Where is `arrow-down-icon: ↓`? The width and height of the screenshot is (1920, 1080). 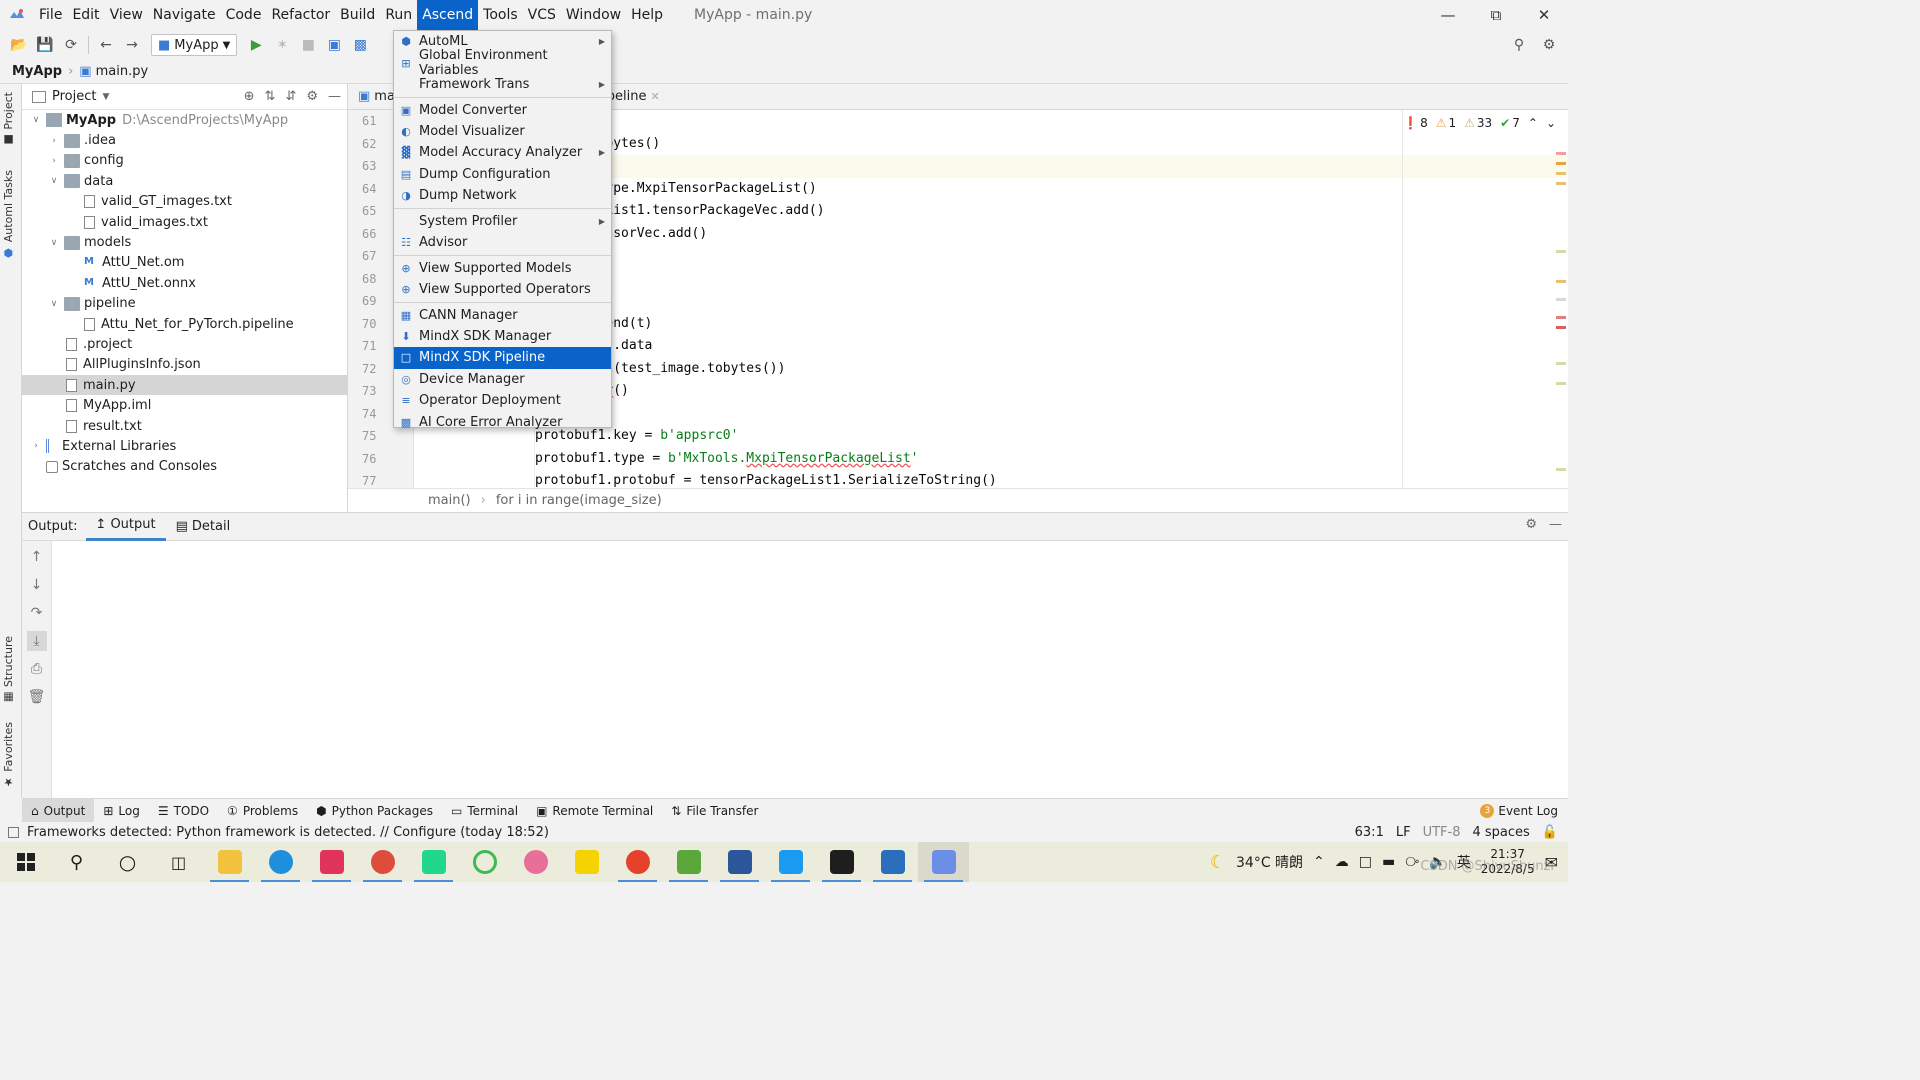
arrow-down-icon: ↓ is located at coordinates (37, 585).